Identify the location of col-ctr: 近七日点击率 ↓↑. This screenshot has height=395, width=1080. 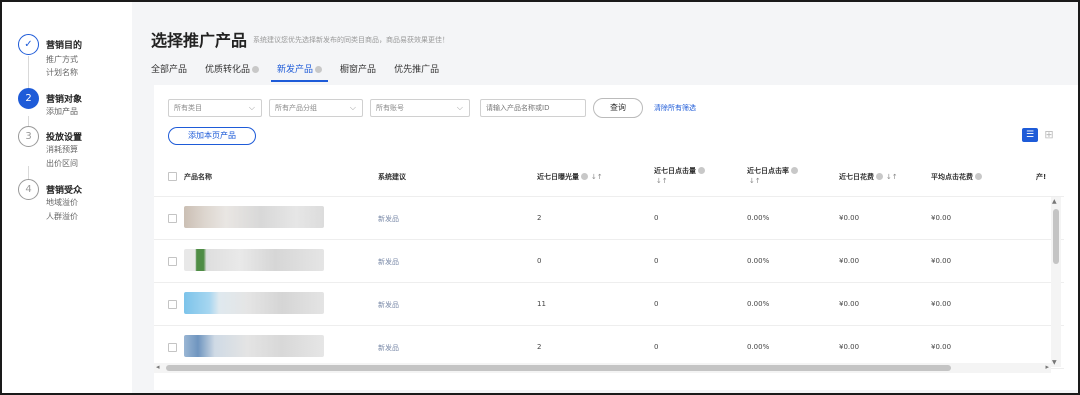
(772, 176).